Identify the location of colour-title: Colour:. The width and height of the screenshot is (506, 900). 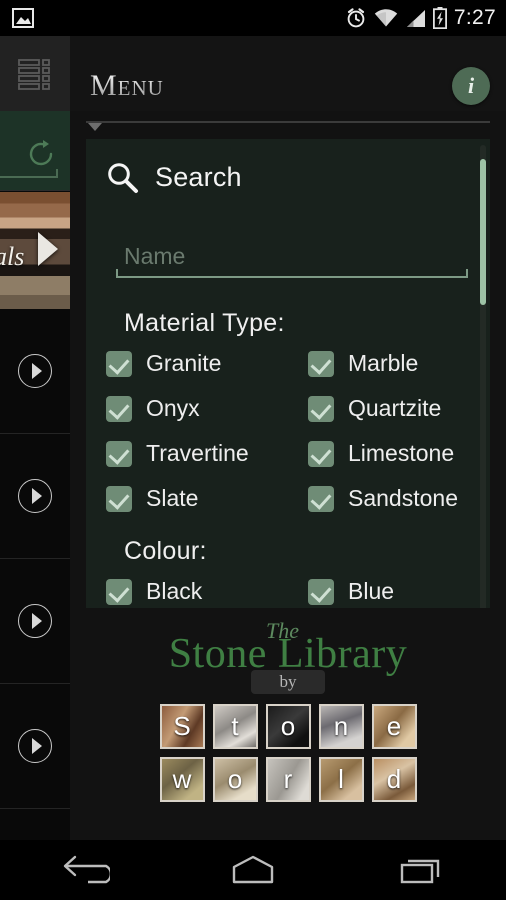
(165, 551).